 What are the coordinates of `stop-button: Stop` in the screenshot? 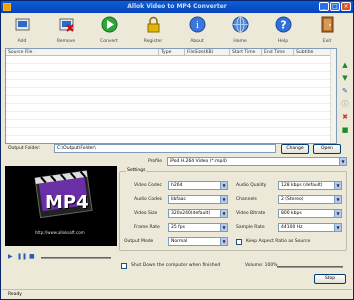 It's located at (330, 279).